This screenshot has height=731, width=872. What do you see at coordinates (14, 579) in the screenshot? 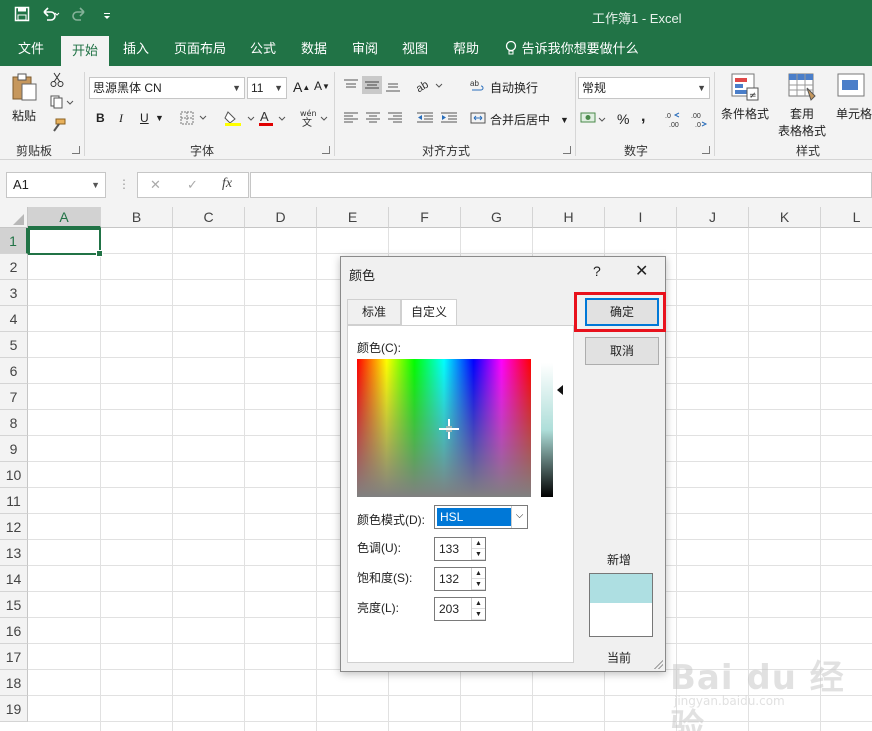
I see `row-header-14: 14` at bounding box center [14, 579].